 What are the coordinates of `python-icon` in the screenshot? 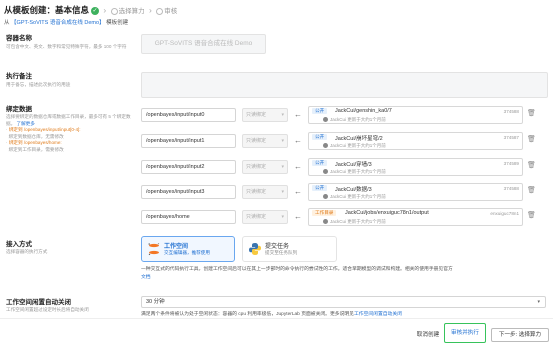 It's located at (255, 249).